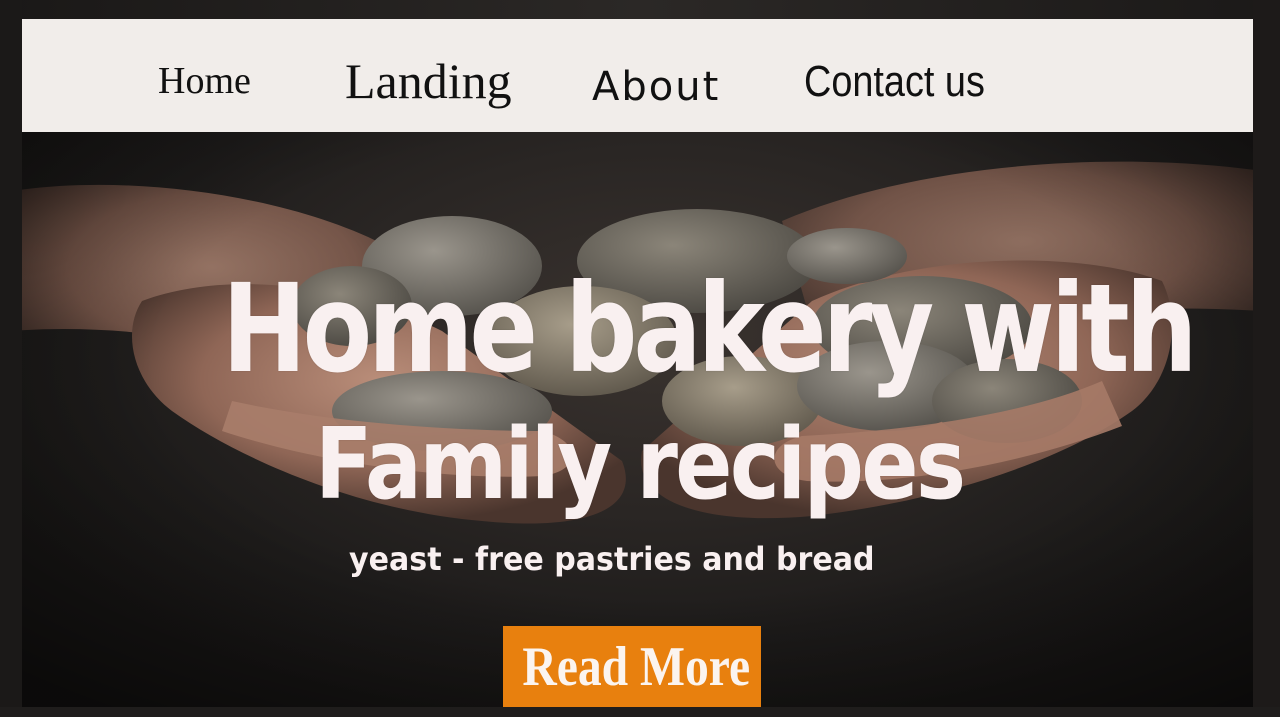 This screenshot has height=717, width=1280. Describe the element at coordinates (640, 712) in the screenshot. I see `bottom-edge` at that location.